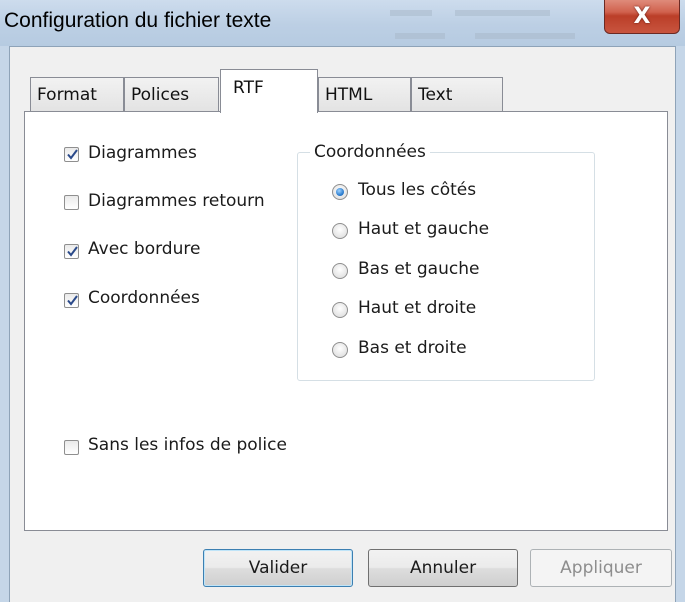 The height and width of the screenshot is (602, 685). Describe the element at coordinates (443, 568) in the screenshot. I see `cancel-button: Annuler` at that location.